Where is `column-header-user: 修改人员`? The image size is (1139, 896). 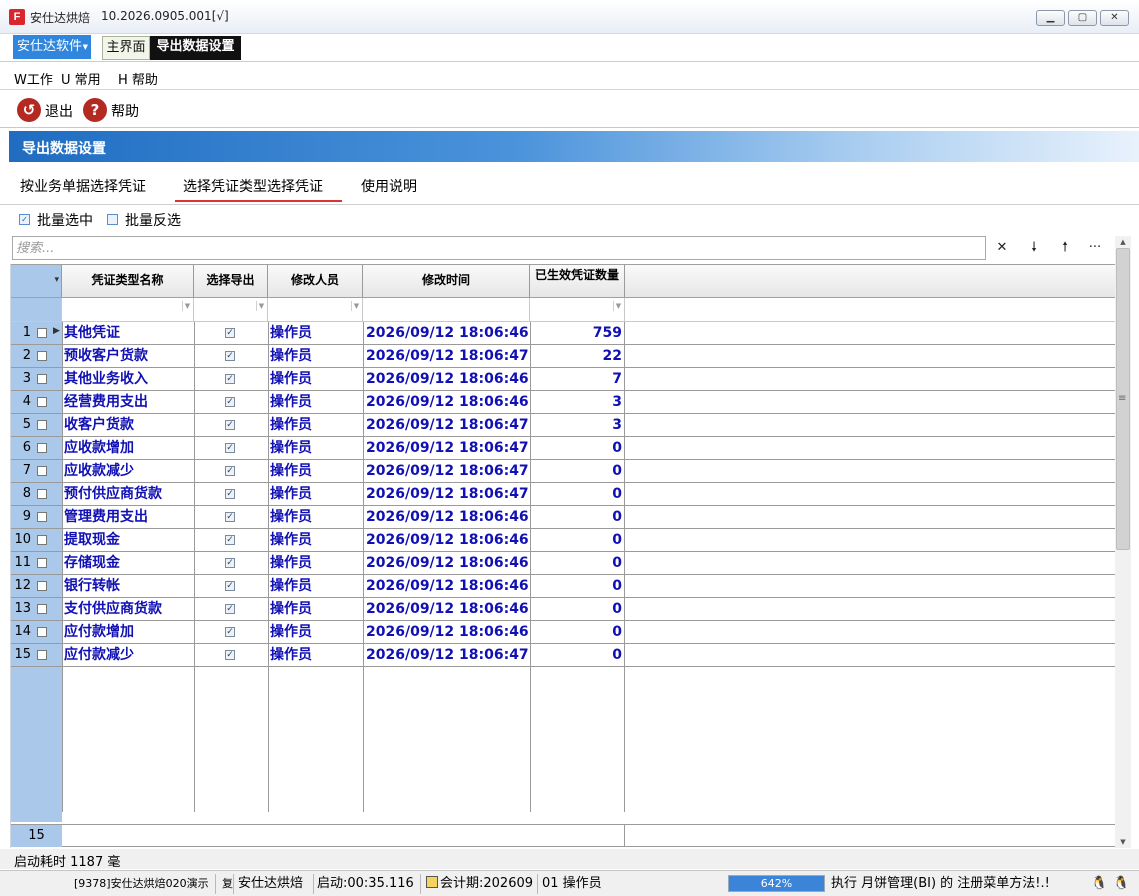 column-header-user: 修改人员 is located at coordinates (315, 281).